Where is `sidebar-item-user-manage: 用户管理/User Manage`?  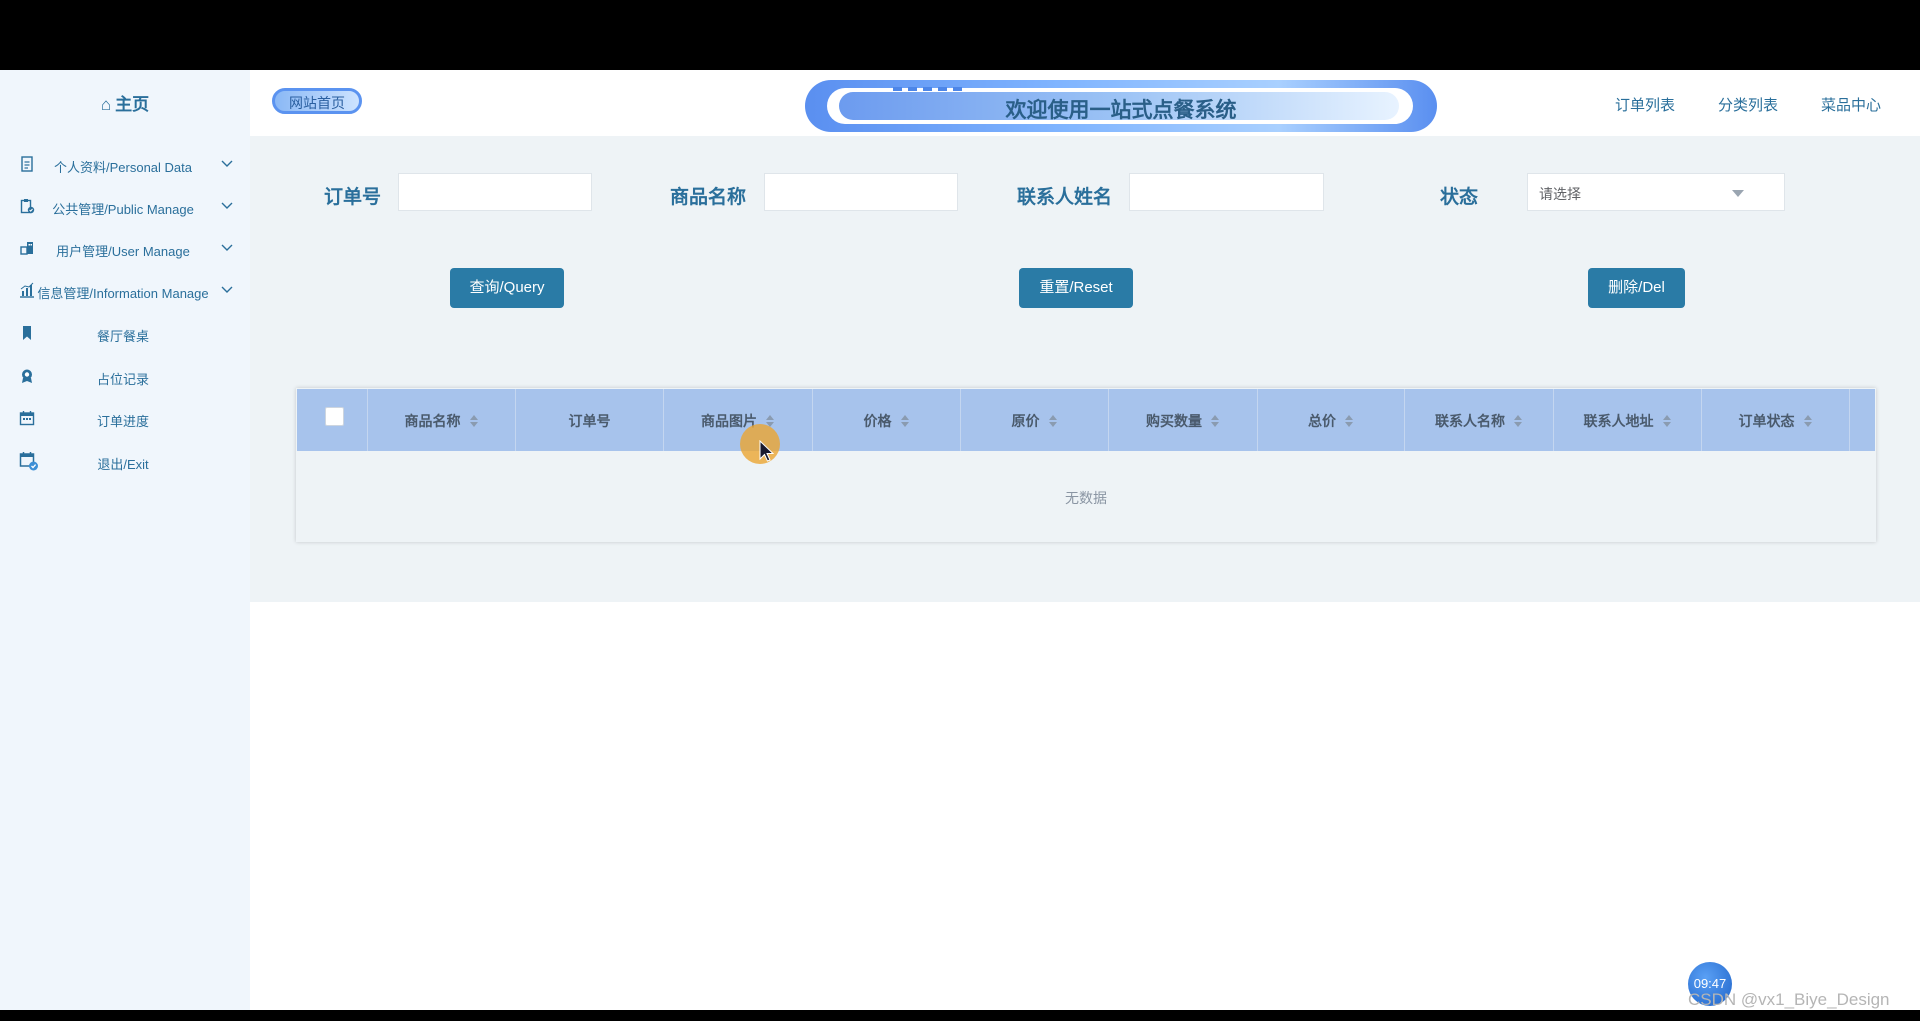 sidebar-item-user-manage: 用户管理/User Manage is located at coordinates (125, 249).